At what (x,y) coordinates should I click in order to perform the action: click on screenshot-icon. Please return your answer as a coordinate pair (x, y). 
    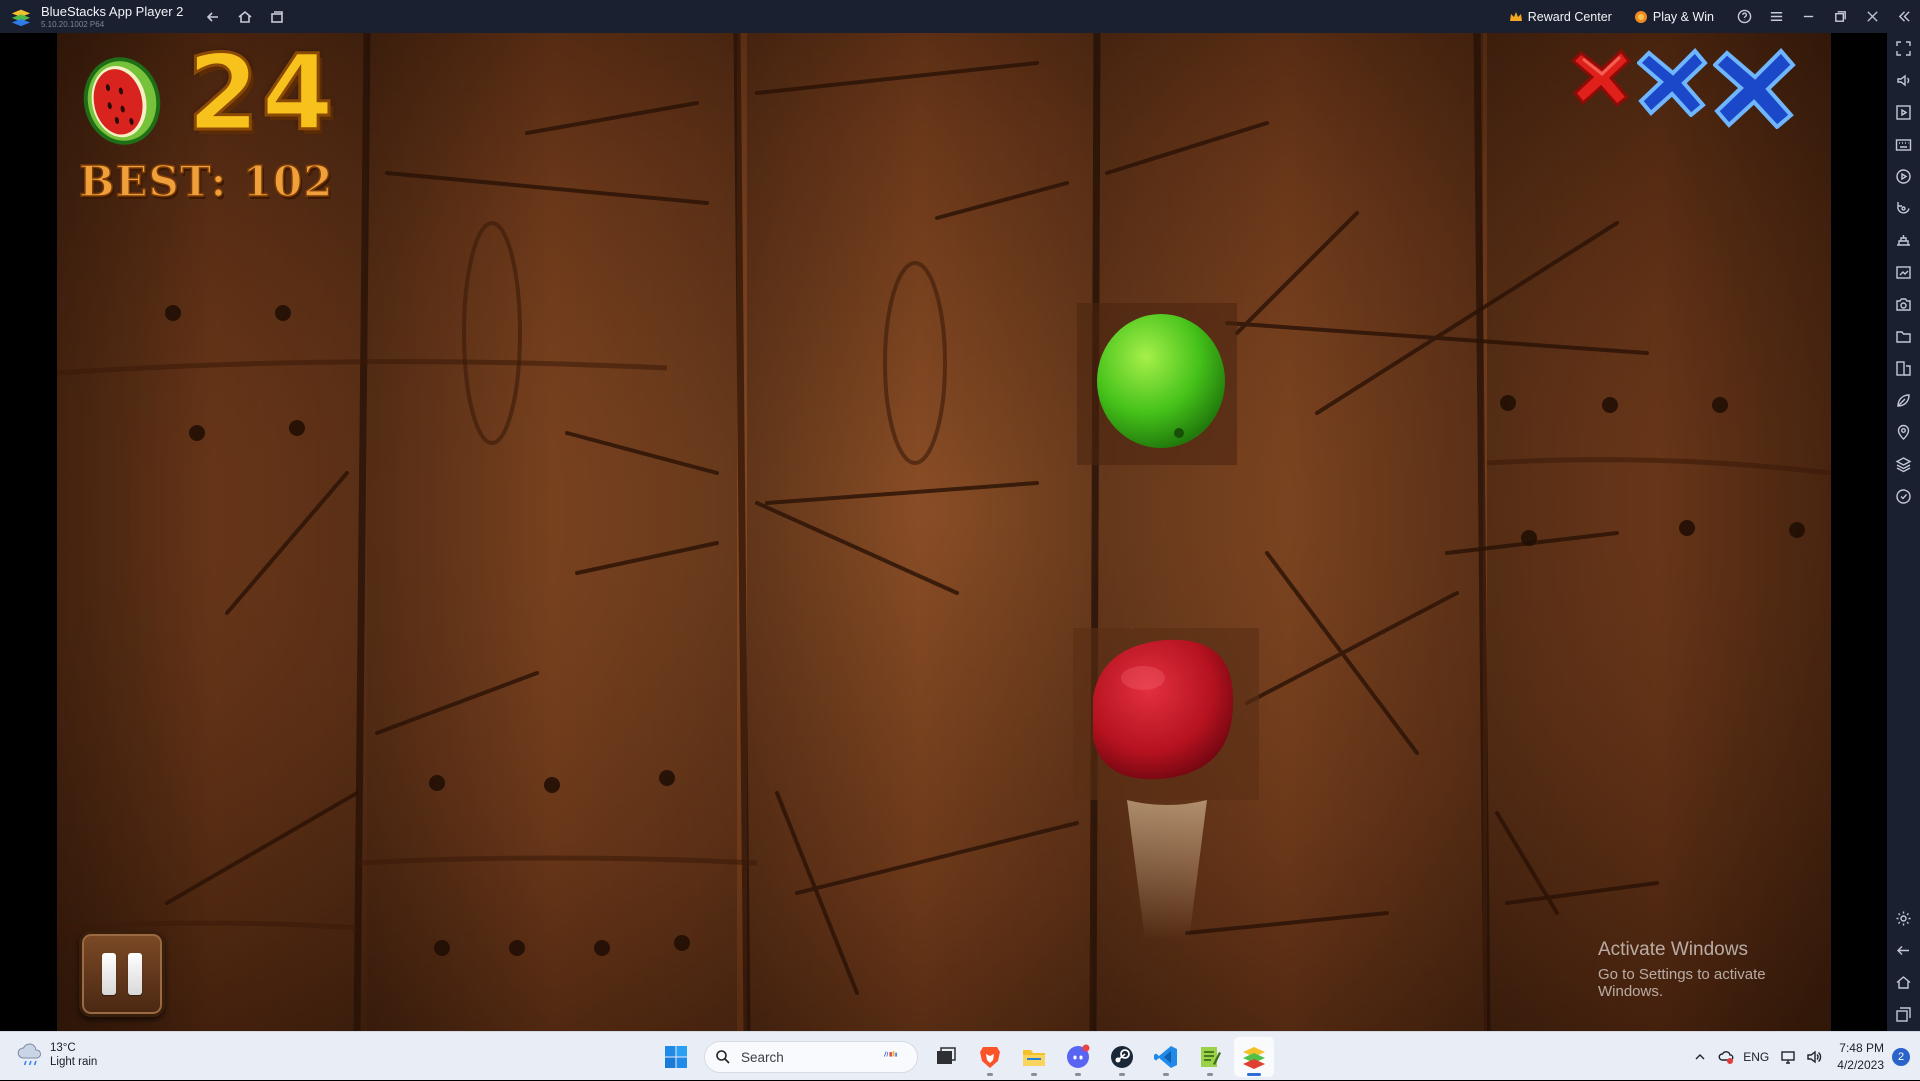
    Looking at the image, I should click on (1903, 272).